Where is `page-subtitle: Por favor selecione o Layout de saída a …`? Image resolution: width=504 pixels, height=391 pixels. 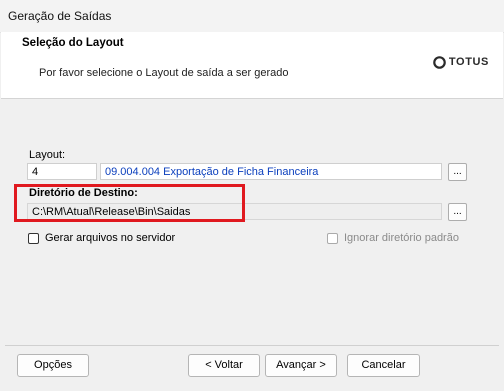
page-subtitle: Por favor selecione o Layout de saída a … is located at coordinates (164, 73).